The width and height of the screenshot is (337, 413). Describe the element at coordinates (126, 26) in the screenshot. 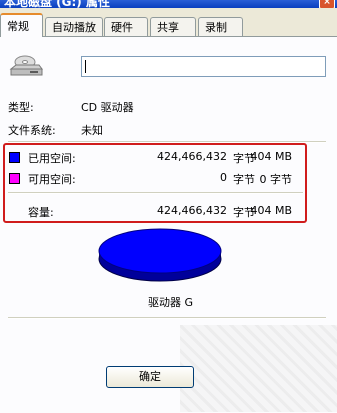

I see `tab-hardware: 硬件` at that location.